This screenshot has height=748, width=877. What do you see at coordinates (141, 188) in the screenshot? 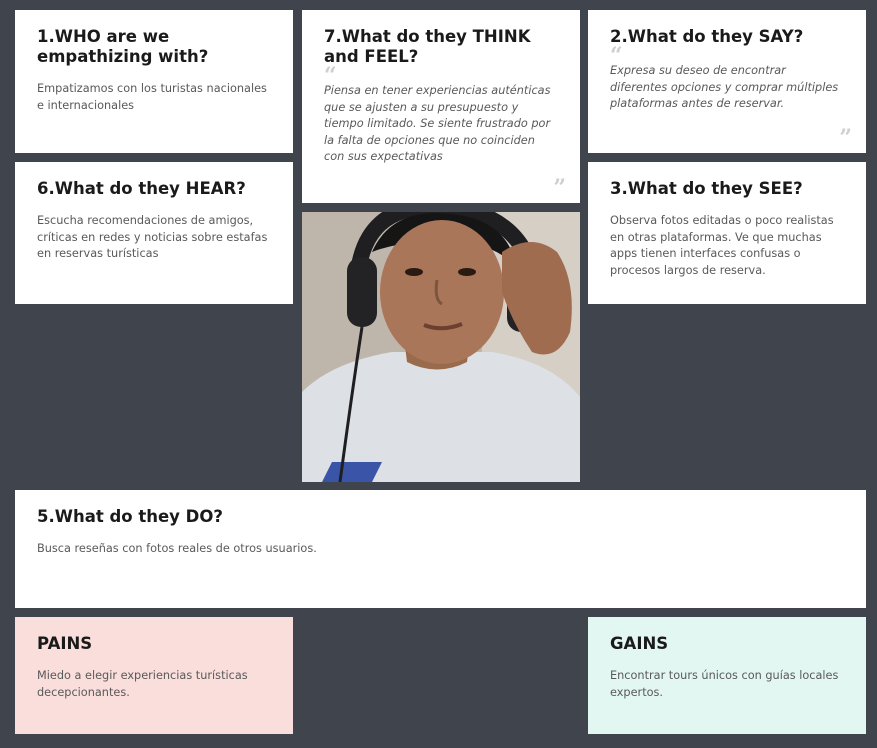
I see `card-hear-title: 6.What do they HEAR?` at bounding box center [141, 188].